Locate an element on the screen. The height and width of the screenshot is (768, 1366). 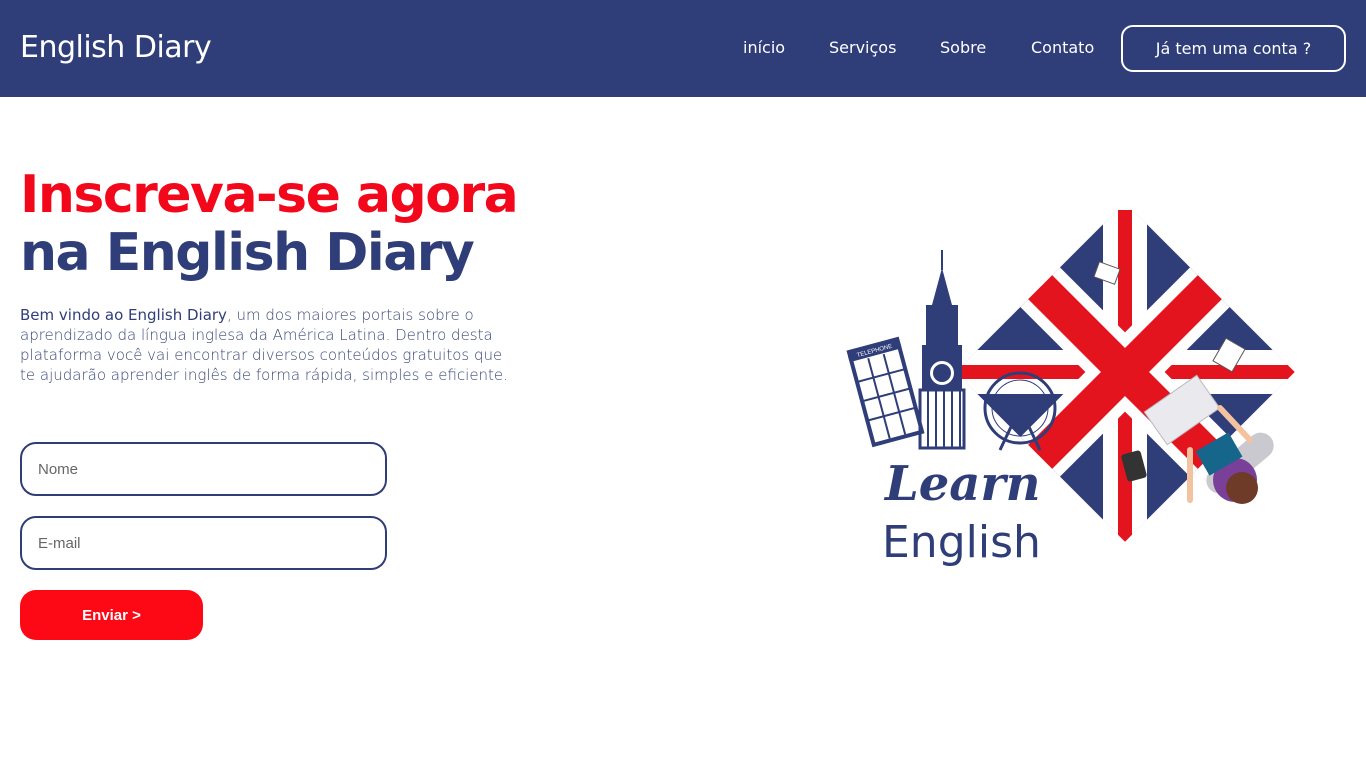
hero-title-line2: na English Diary is located at coordinates (247, 253).